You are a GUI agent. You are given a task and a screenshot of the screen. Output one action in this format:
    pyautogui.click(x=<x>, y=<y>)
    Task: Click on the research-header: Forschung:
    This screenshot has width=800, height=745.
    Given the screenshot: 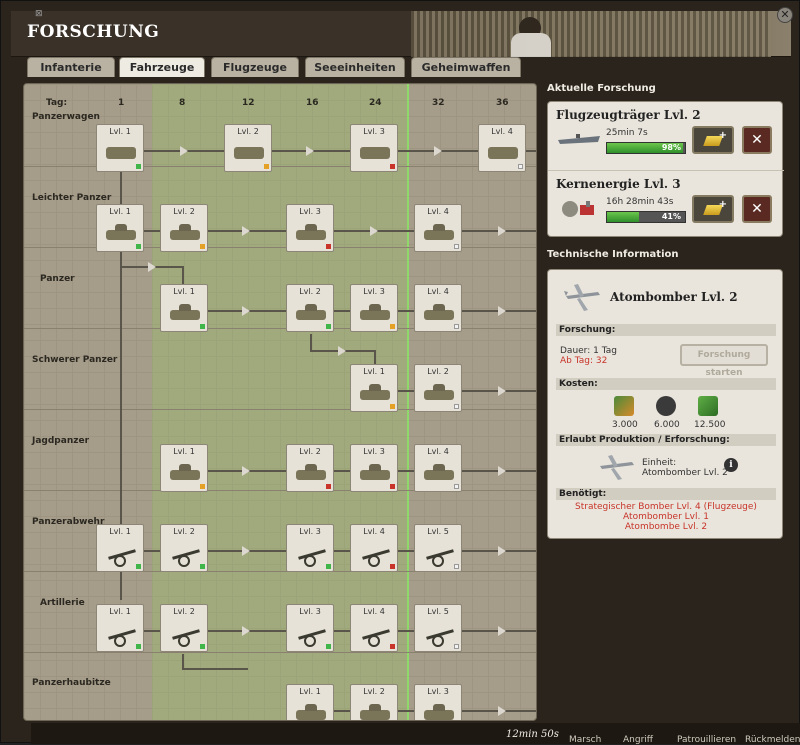 What is the action you would take?
    pyautogui.click(x=666, y=330)
    